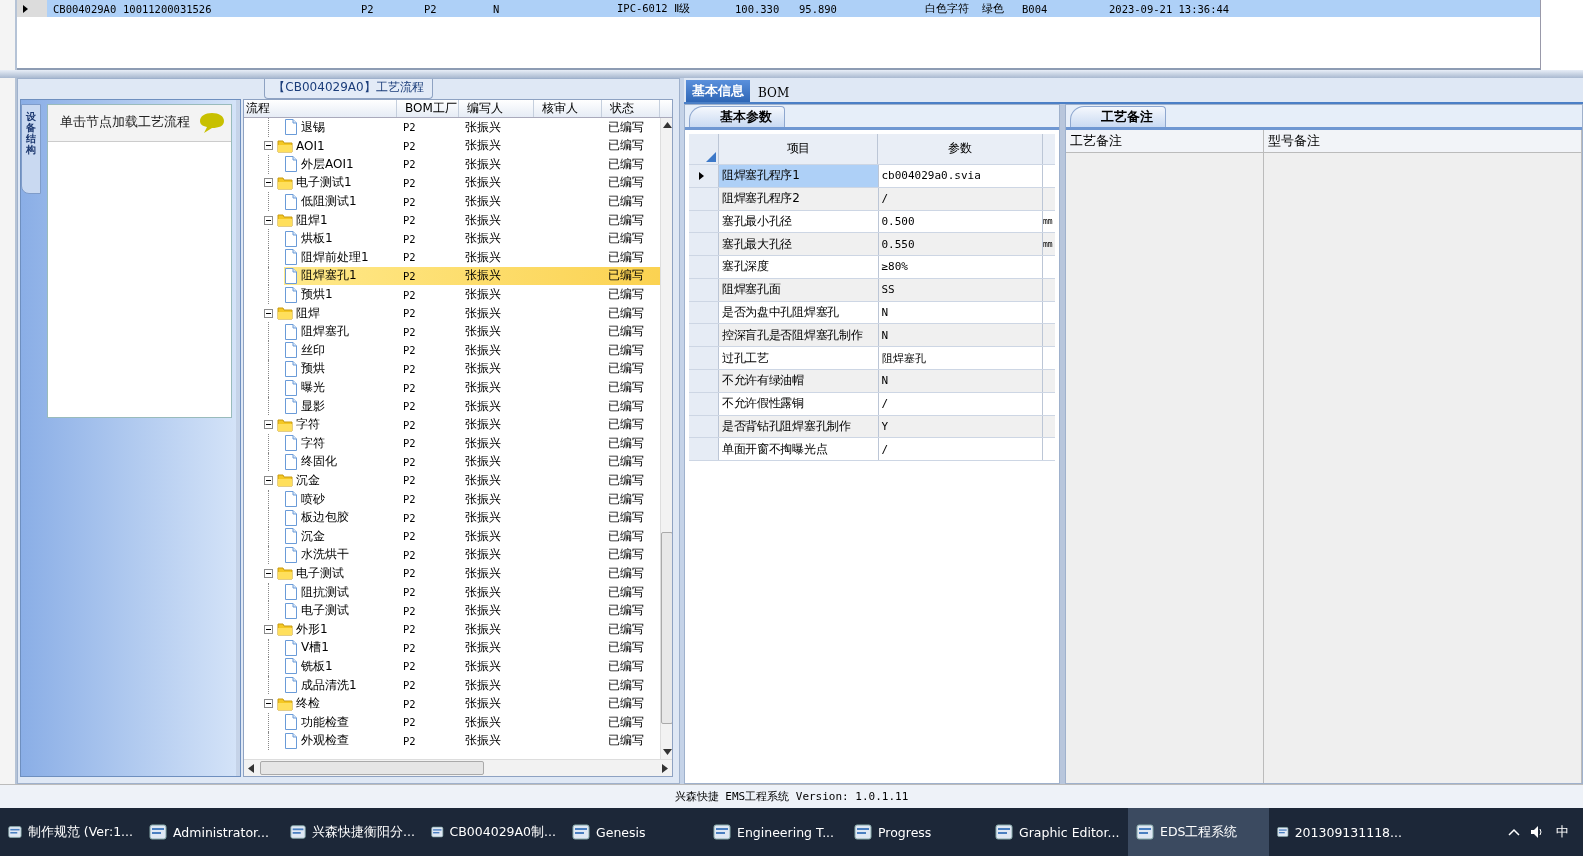 The image size is (1583, 856). What do you see at coordinates (313, 350) in the screenshot?
I see `tree-node-label: 丝印` at bounding box center [313, 350].